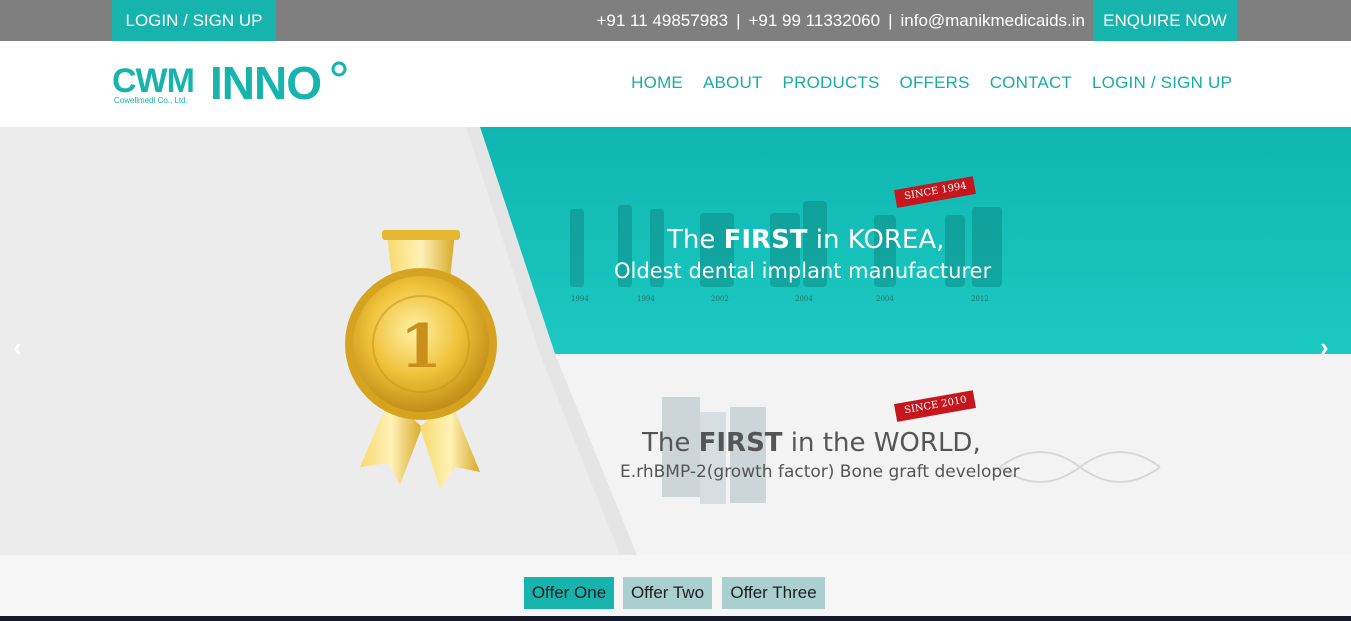 Image resolution: width=1351 pixels, height=621 pixels. I want to click on panel1-headline: The FIRST in KOREA,, so click(805, 240).